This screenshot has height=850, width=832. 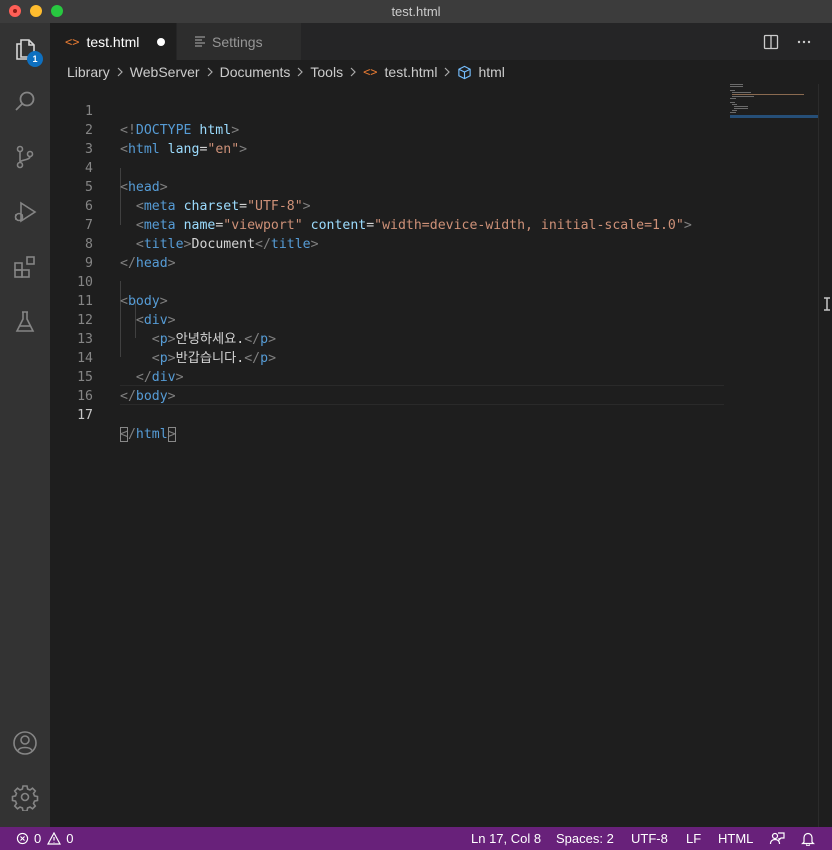 What do you see at coordinates (38, 838) in the screenshot?
I see `error-count: 0` at bounding box center [38, 838].